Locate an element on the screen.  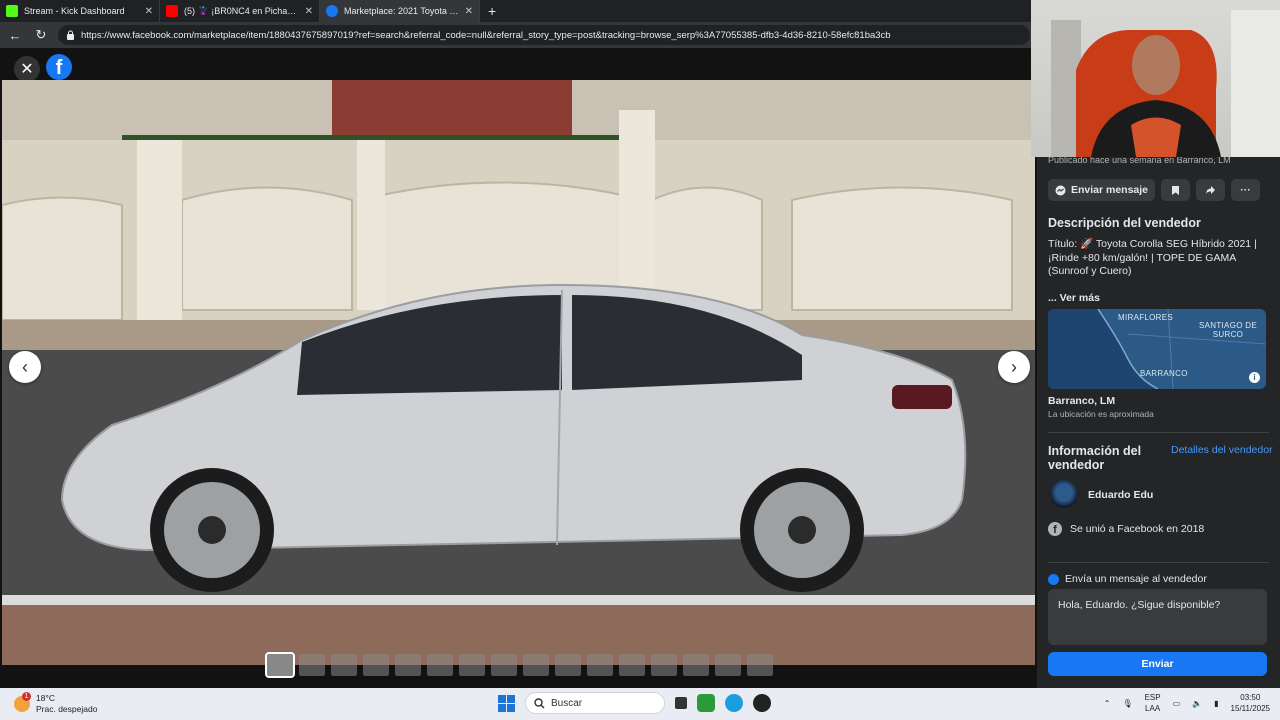
map-label: SANTIAGO DE SURCO is located at coordinates (1228, 330).